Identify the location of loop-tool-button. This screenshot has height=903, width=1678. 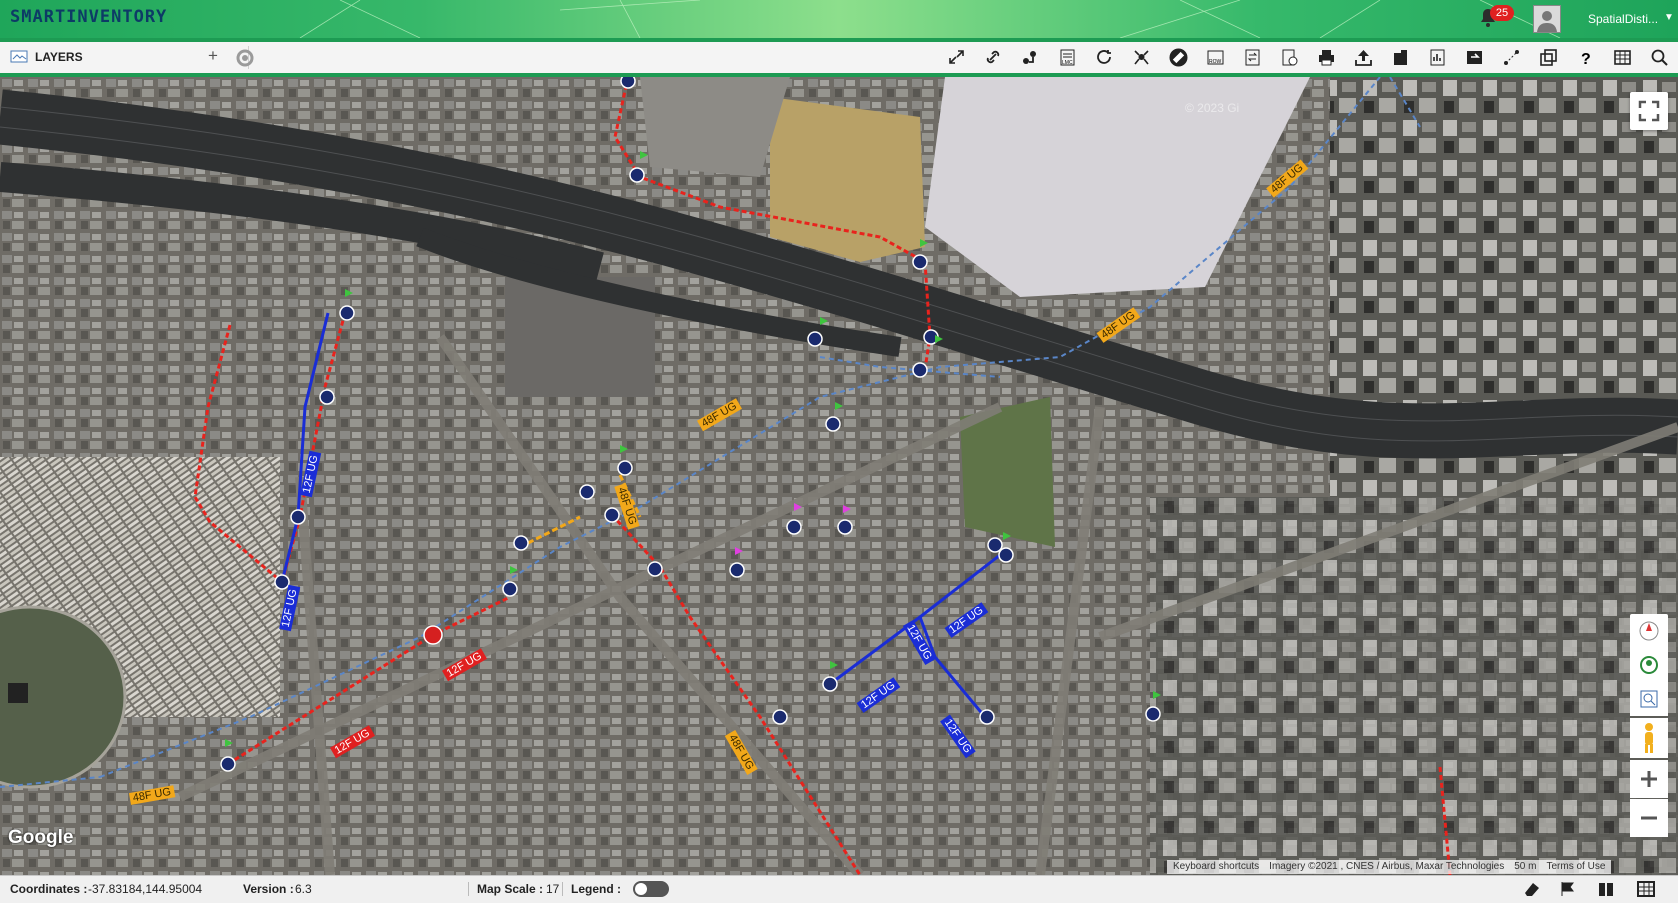
(1252, 57).